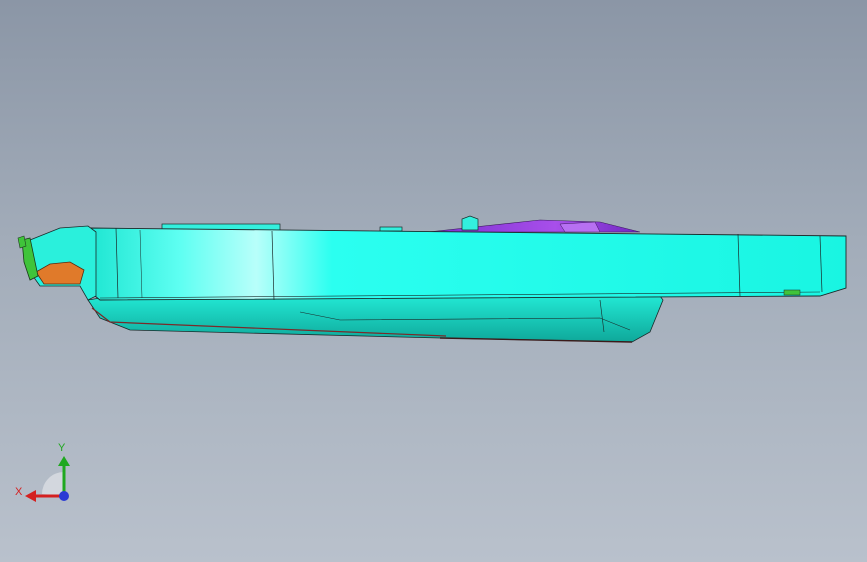 The height and width of the screenshot is (562, 867). What do you see at coordinates (19, 492) in the screenshot?
I see `x-axis-label: X` at bounding box center [19, 492].